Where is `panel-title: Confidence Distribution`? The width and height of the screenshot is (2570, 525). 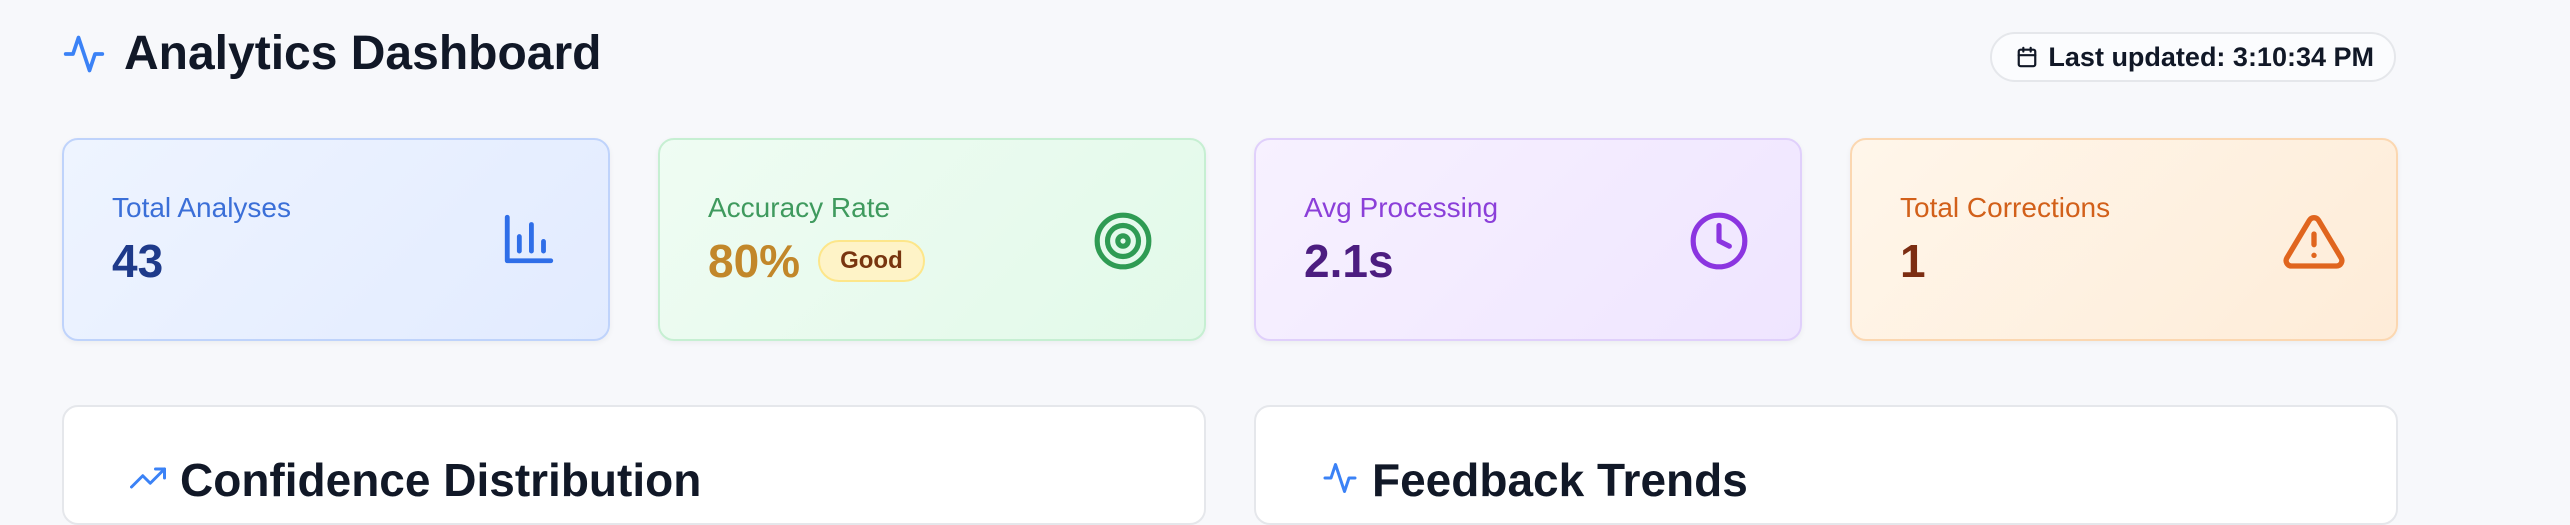 panel-title: Confidence Distribution is located at coordinates (441, 480).